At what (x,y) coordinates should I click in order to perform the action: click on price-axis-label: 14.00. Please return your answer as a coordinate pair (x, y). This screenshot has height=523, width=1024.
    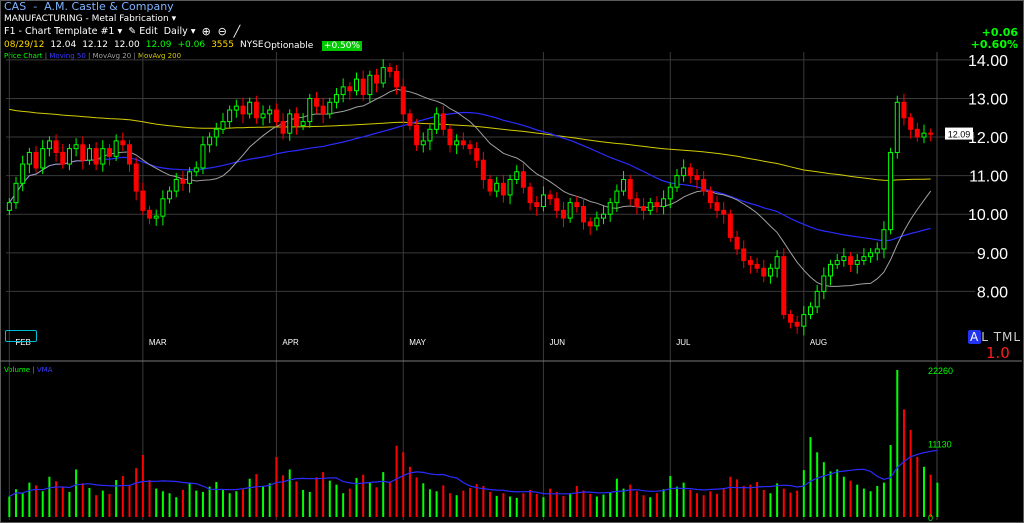
    Looking at the image, I should click on (988, 61).